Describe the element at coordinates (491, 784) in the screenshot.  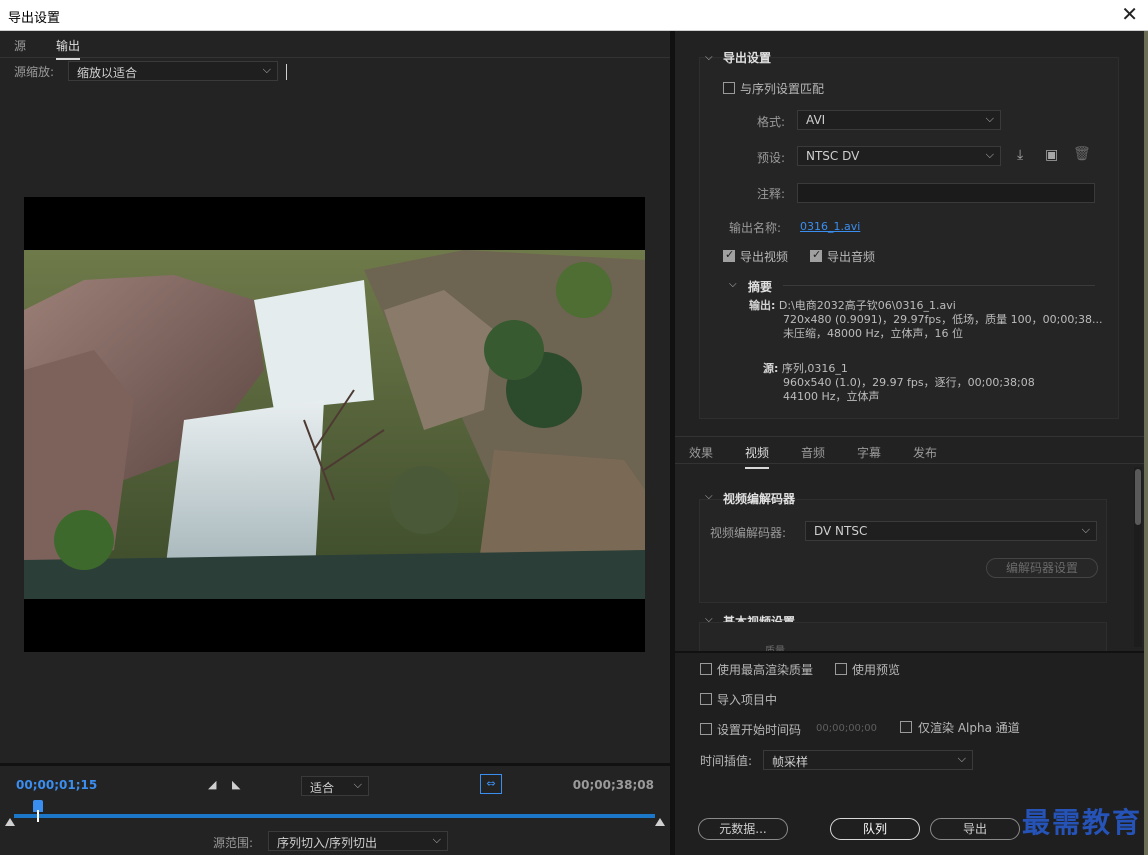
I see `fit-to-range-icon: ⇔` at that location.